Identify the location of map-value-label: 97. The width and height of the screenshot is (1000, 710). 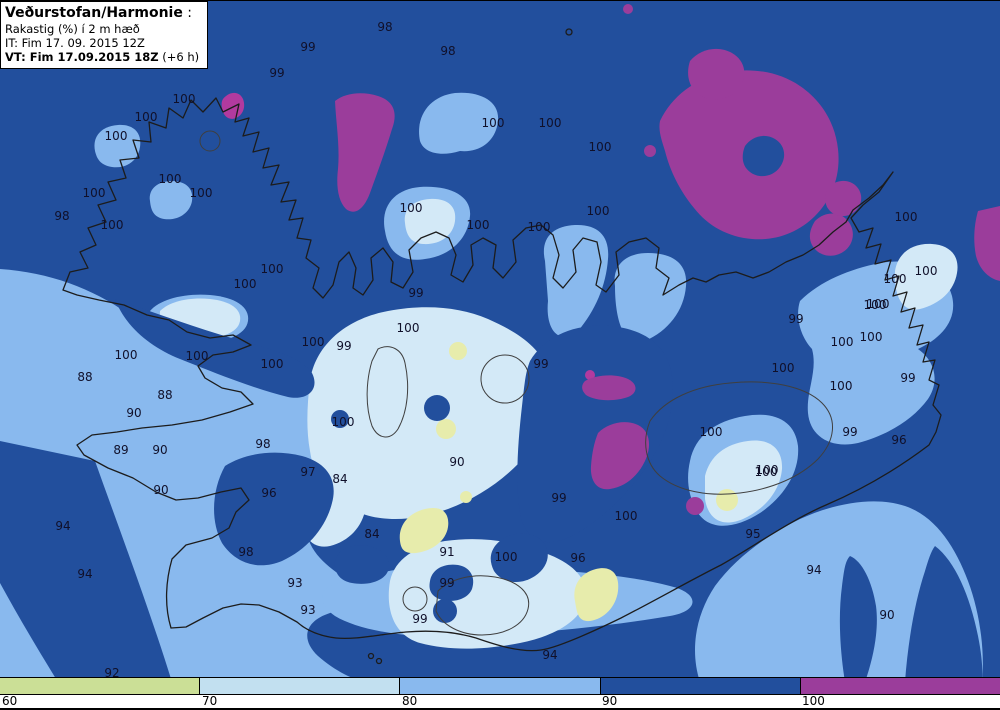
(307, 472).